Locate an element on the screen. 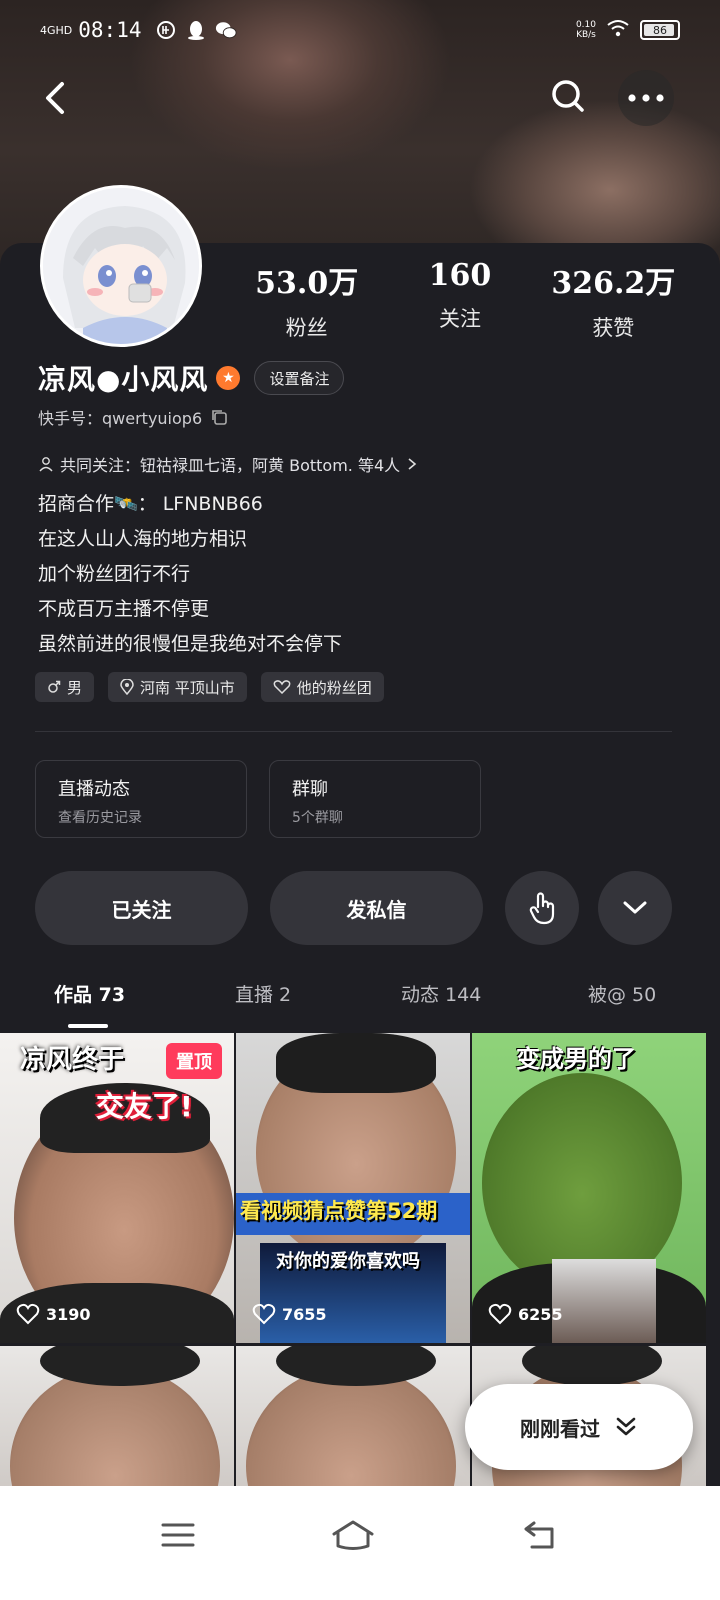 Image resolution: width=720 pixels, height=1600 pixels. bio-line: 不成百万主播不停更 is located at coordinates (124, 609).